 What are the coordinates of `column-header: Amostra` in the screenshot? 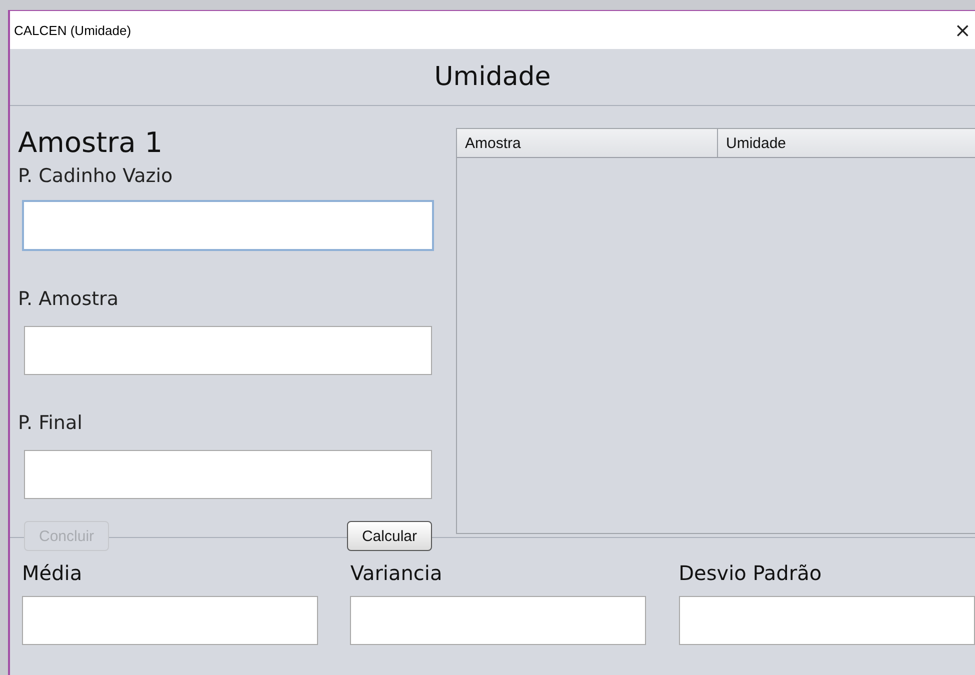 It's located at (587, 143).